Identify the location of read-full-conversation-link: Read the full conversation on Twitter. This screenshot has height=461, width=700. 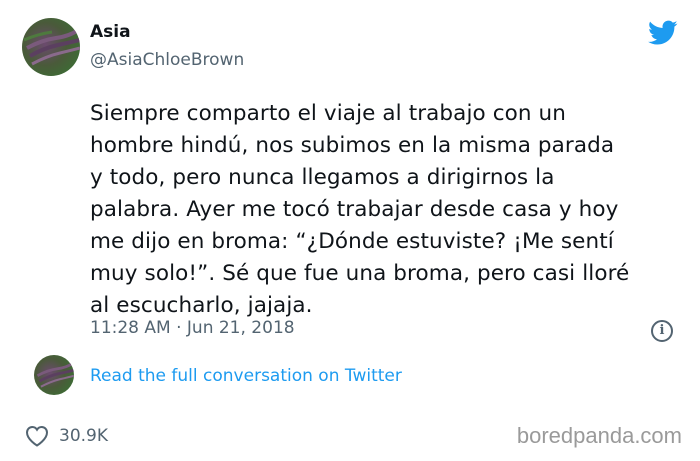
(246, 376).